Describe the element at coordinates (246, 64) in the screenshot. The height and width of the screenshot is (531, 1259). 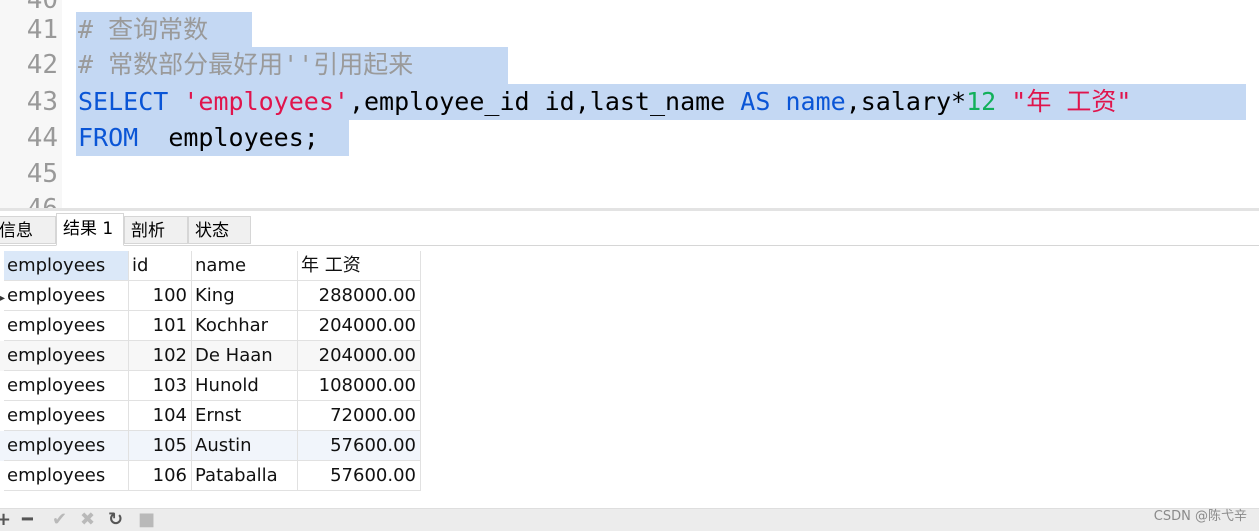
I see `code-line-comment: # 常数部分最好用''引用起来` at that location.